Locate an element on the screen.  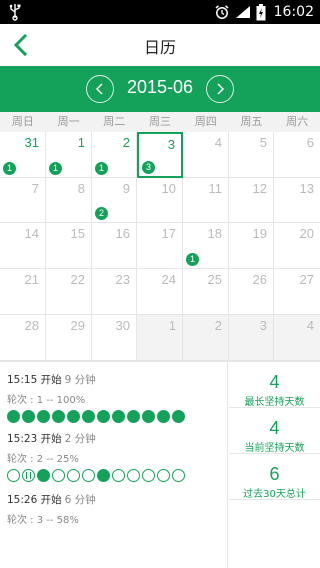
calendar-day-cell: 7 is located at coordinates (23, 200).